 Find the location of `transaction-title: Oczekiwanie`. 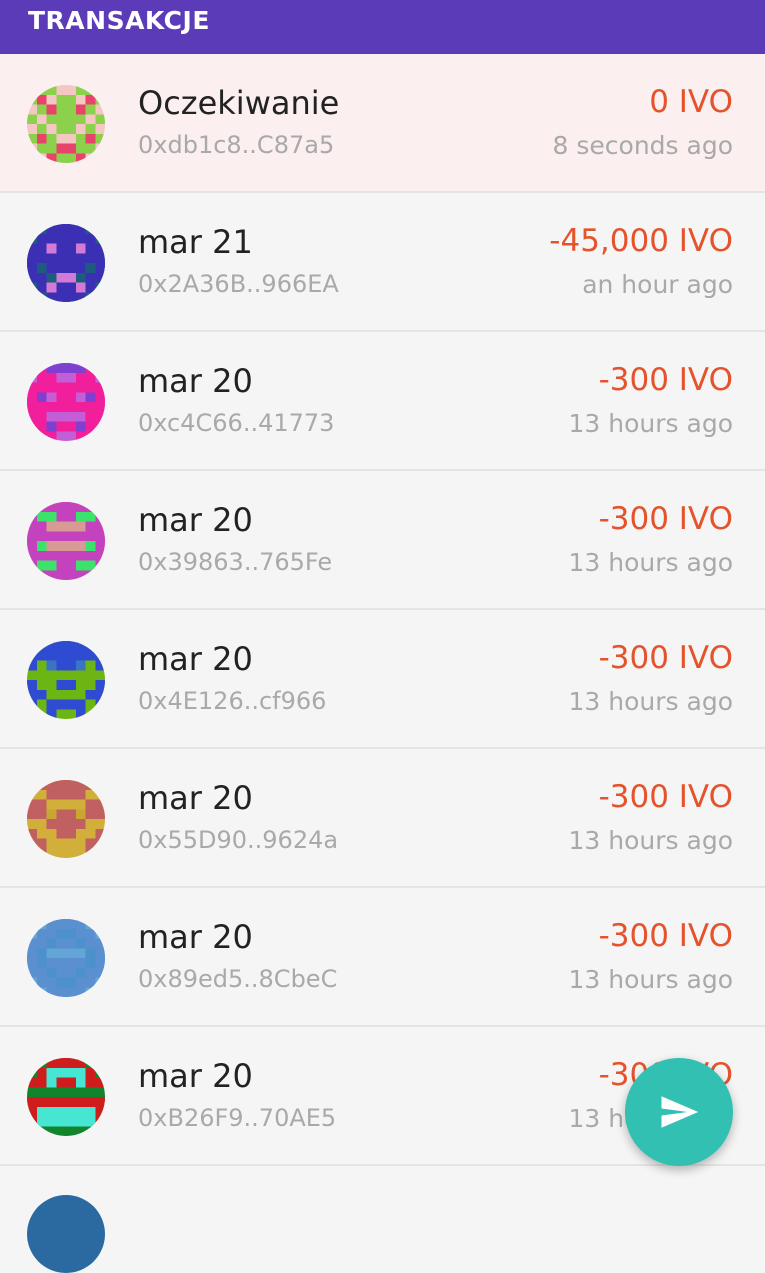

transaction-title: Oczekiwanie is located at coordinates (239, 103).